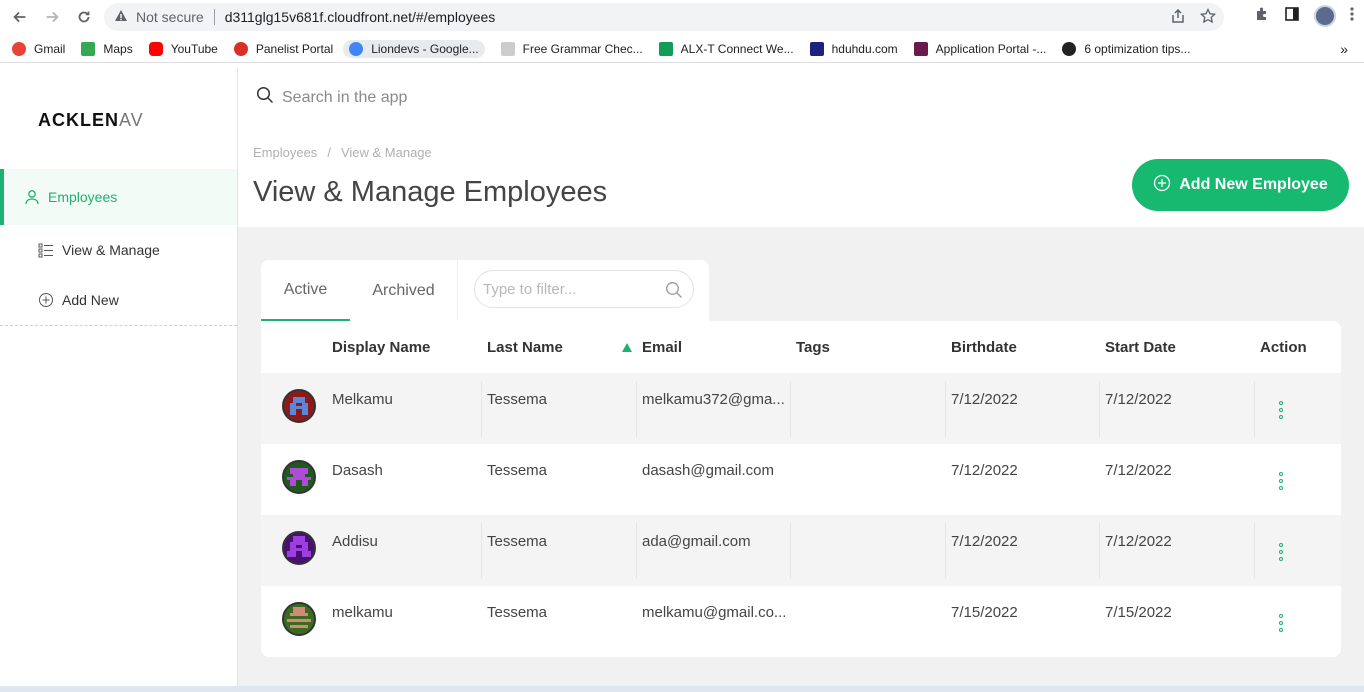 This screenshot has height=692, width=1364. What do you see at coordinates (386, 152) in the screenshot?
I see `breadcrumb-view-manage: View & Manage` at bounding box center [386, 152].